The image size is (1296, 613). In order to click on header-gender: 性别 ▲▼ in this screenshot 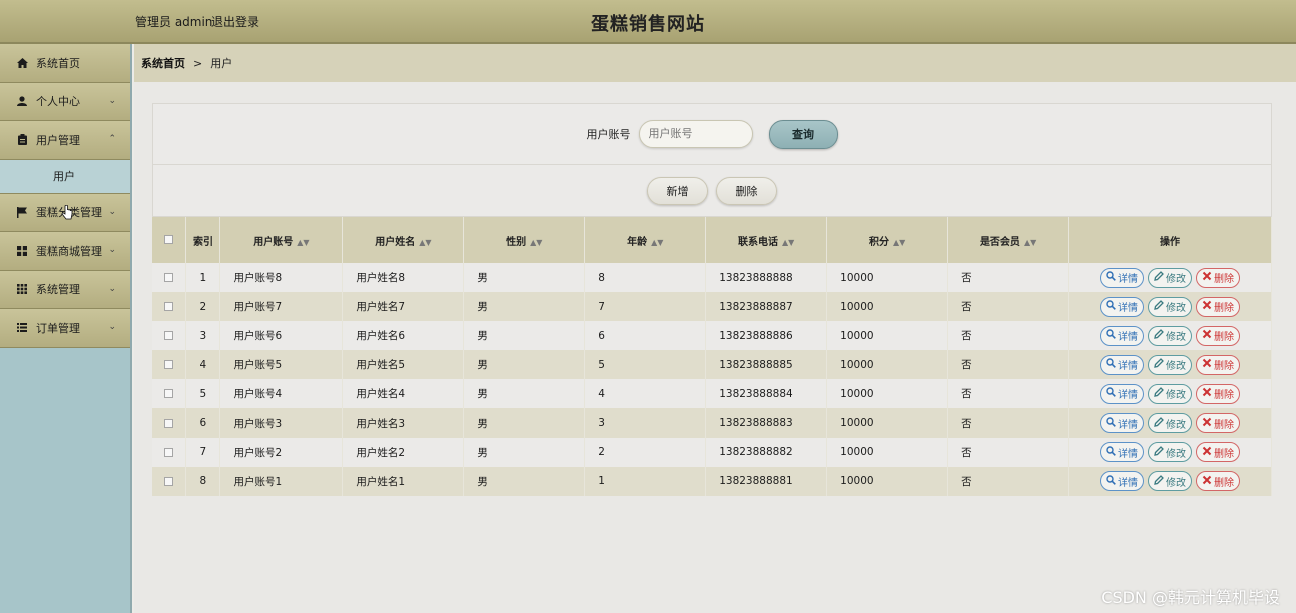, I will do `click(524, 240)`.